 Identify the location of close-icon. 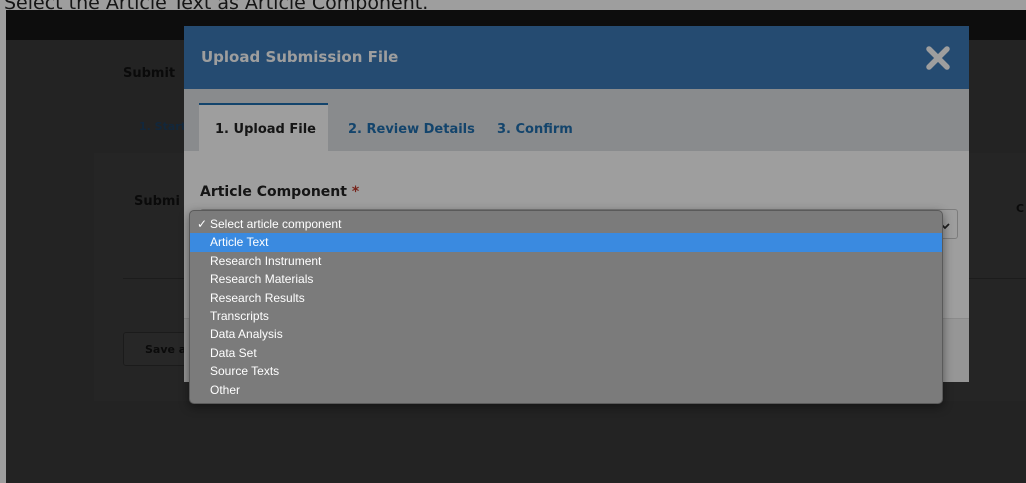
(938, 58).